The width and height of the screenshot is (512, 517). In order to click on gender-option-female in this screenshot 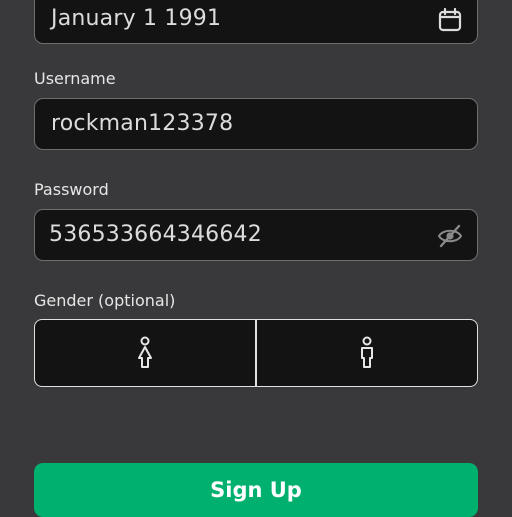, I will do `click(145, 353)`.